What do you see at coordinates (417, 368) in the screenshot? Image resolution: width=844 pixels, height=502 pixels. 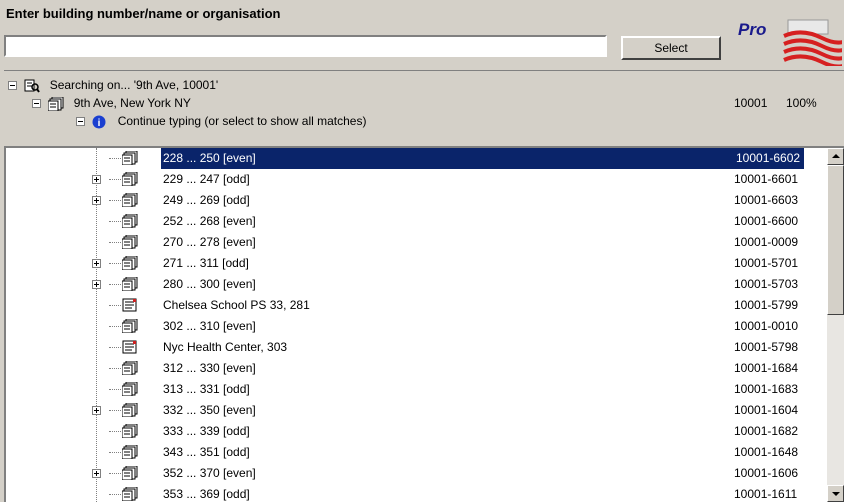 I see `list-item: 312 ... 330 [even] 10001-1684` at bounding box center [417, 368].